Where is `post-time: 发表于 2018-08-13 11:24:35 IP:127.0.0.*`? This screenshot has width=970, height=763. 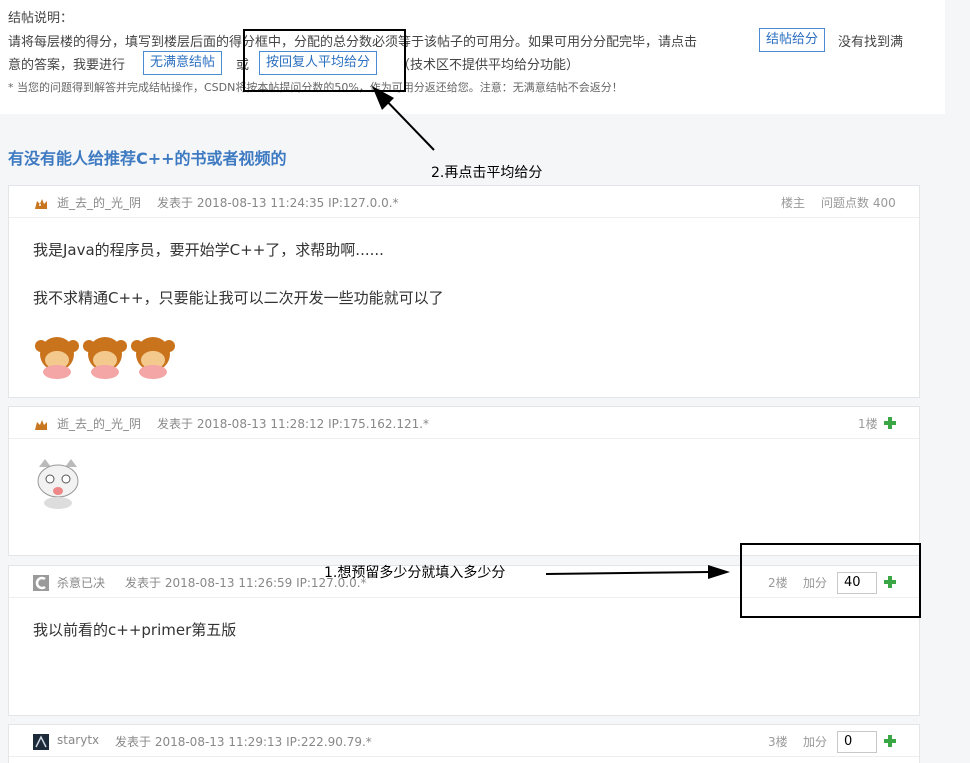 post-time: 发表于 2018-08-13 11:24:35 IP:127.0.0.* is located at coordinates (278, 203).